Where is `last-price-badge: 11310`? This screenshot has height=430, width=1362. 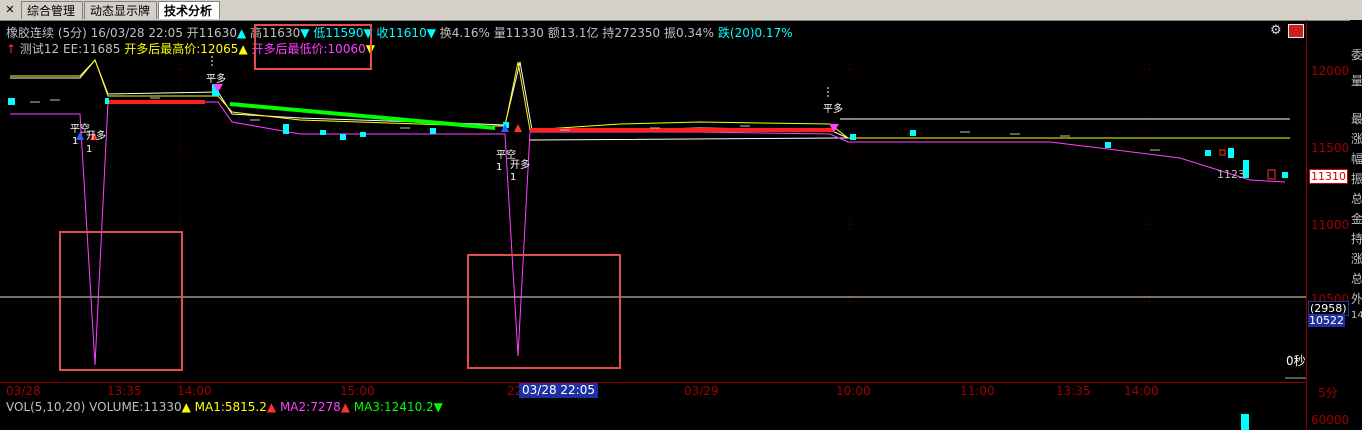 last-price-badge: 11310 is located at coordinates (1328, 176).